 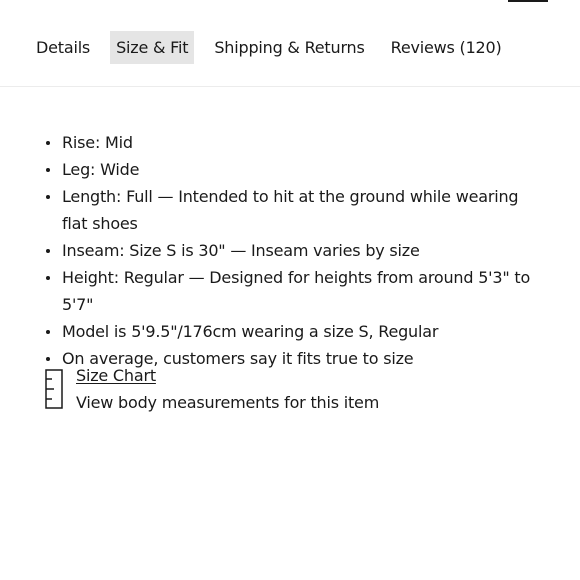 I want to click on tab-details: Details, so click(x=63, y=47).